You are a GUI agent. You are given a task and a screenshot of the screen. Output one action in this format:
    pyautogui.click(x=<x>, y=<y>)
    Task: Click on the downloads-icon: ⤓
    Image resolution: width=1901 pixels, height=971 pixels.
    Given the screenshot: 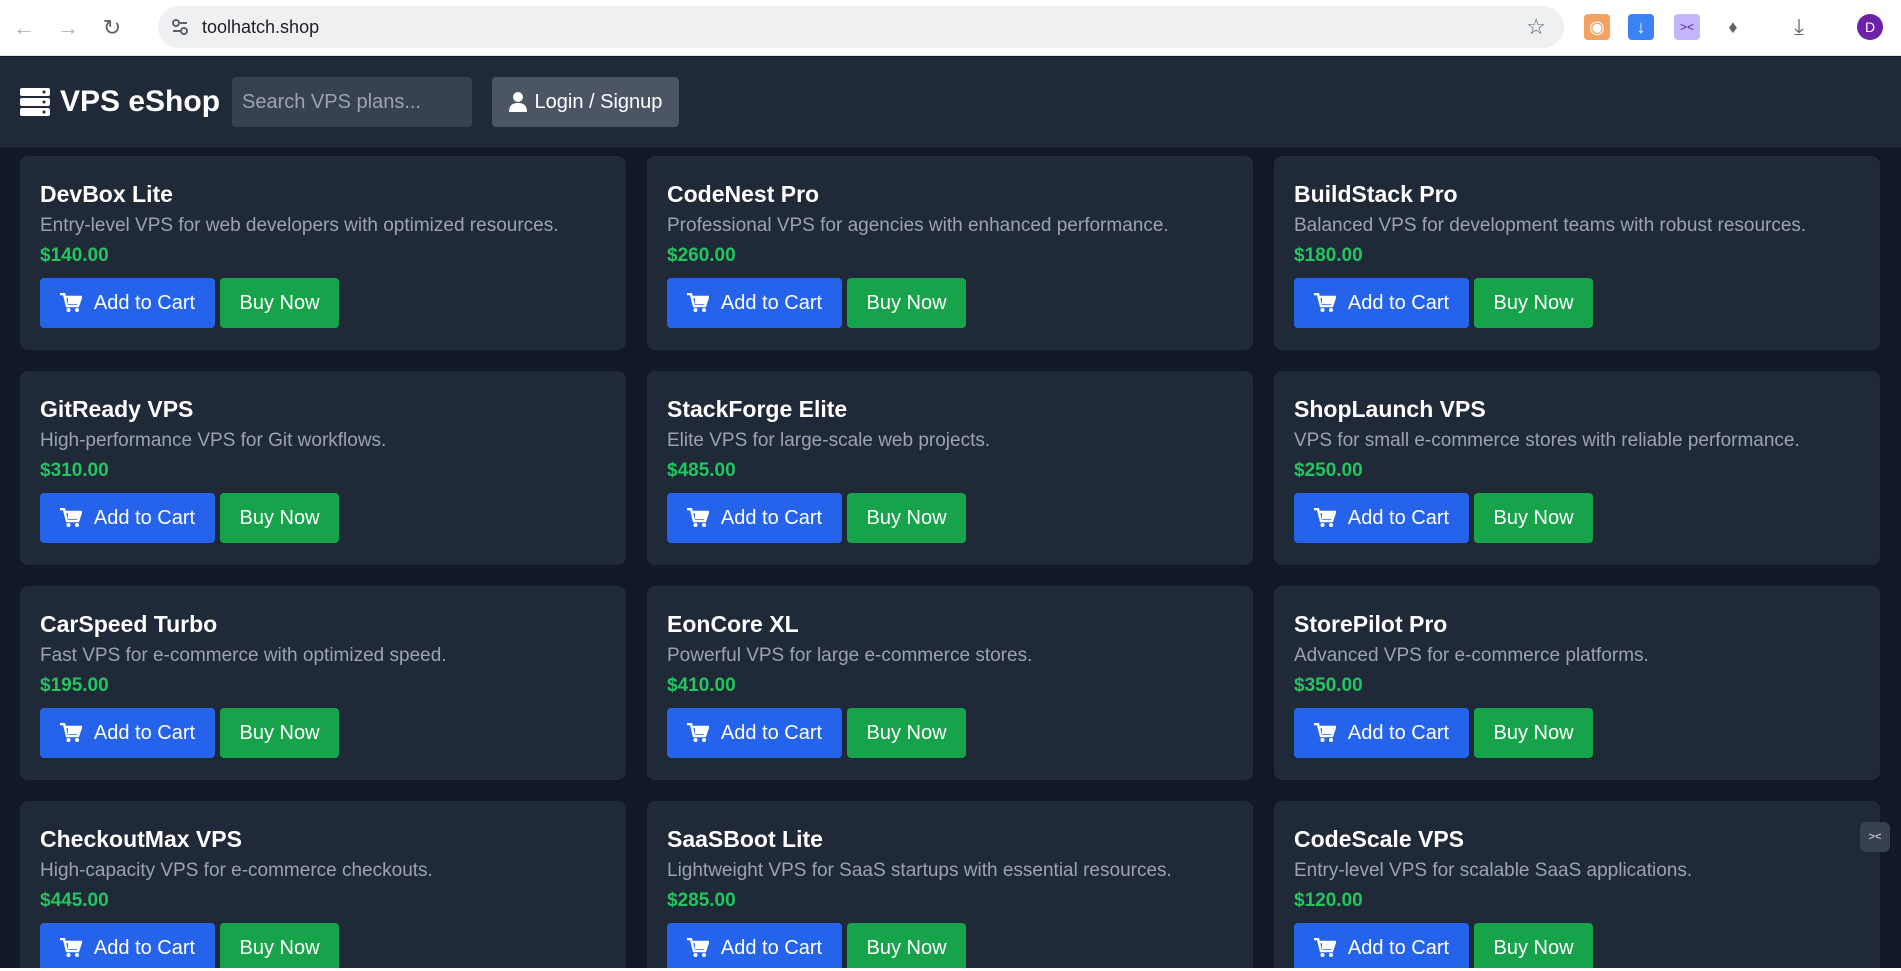 What is the action you would take?
    pyautogui.click(x=1799, y=27)
    